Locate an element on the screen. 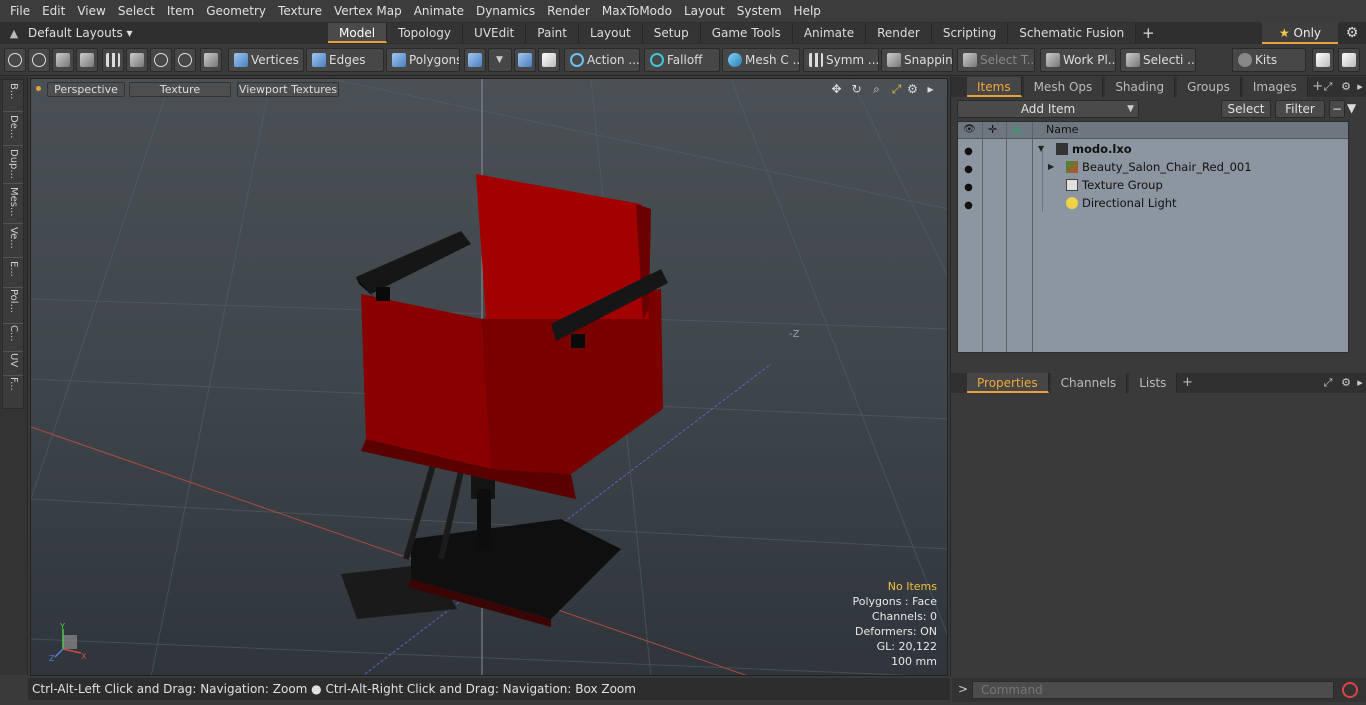  add-props-tab-button: + is located at coordinates (1187, 383).